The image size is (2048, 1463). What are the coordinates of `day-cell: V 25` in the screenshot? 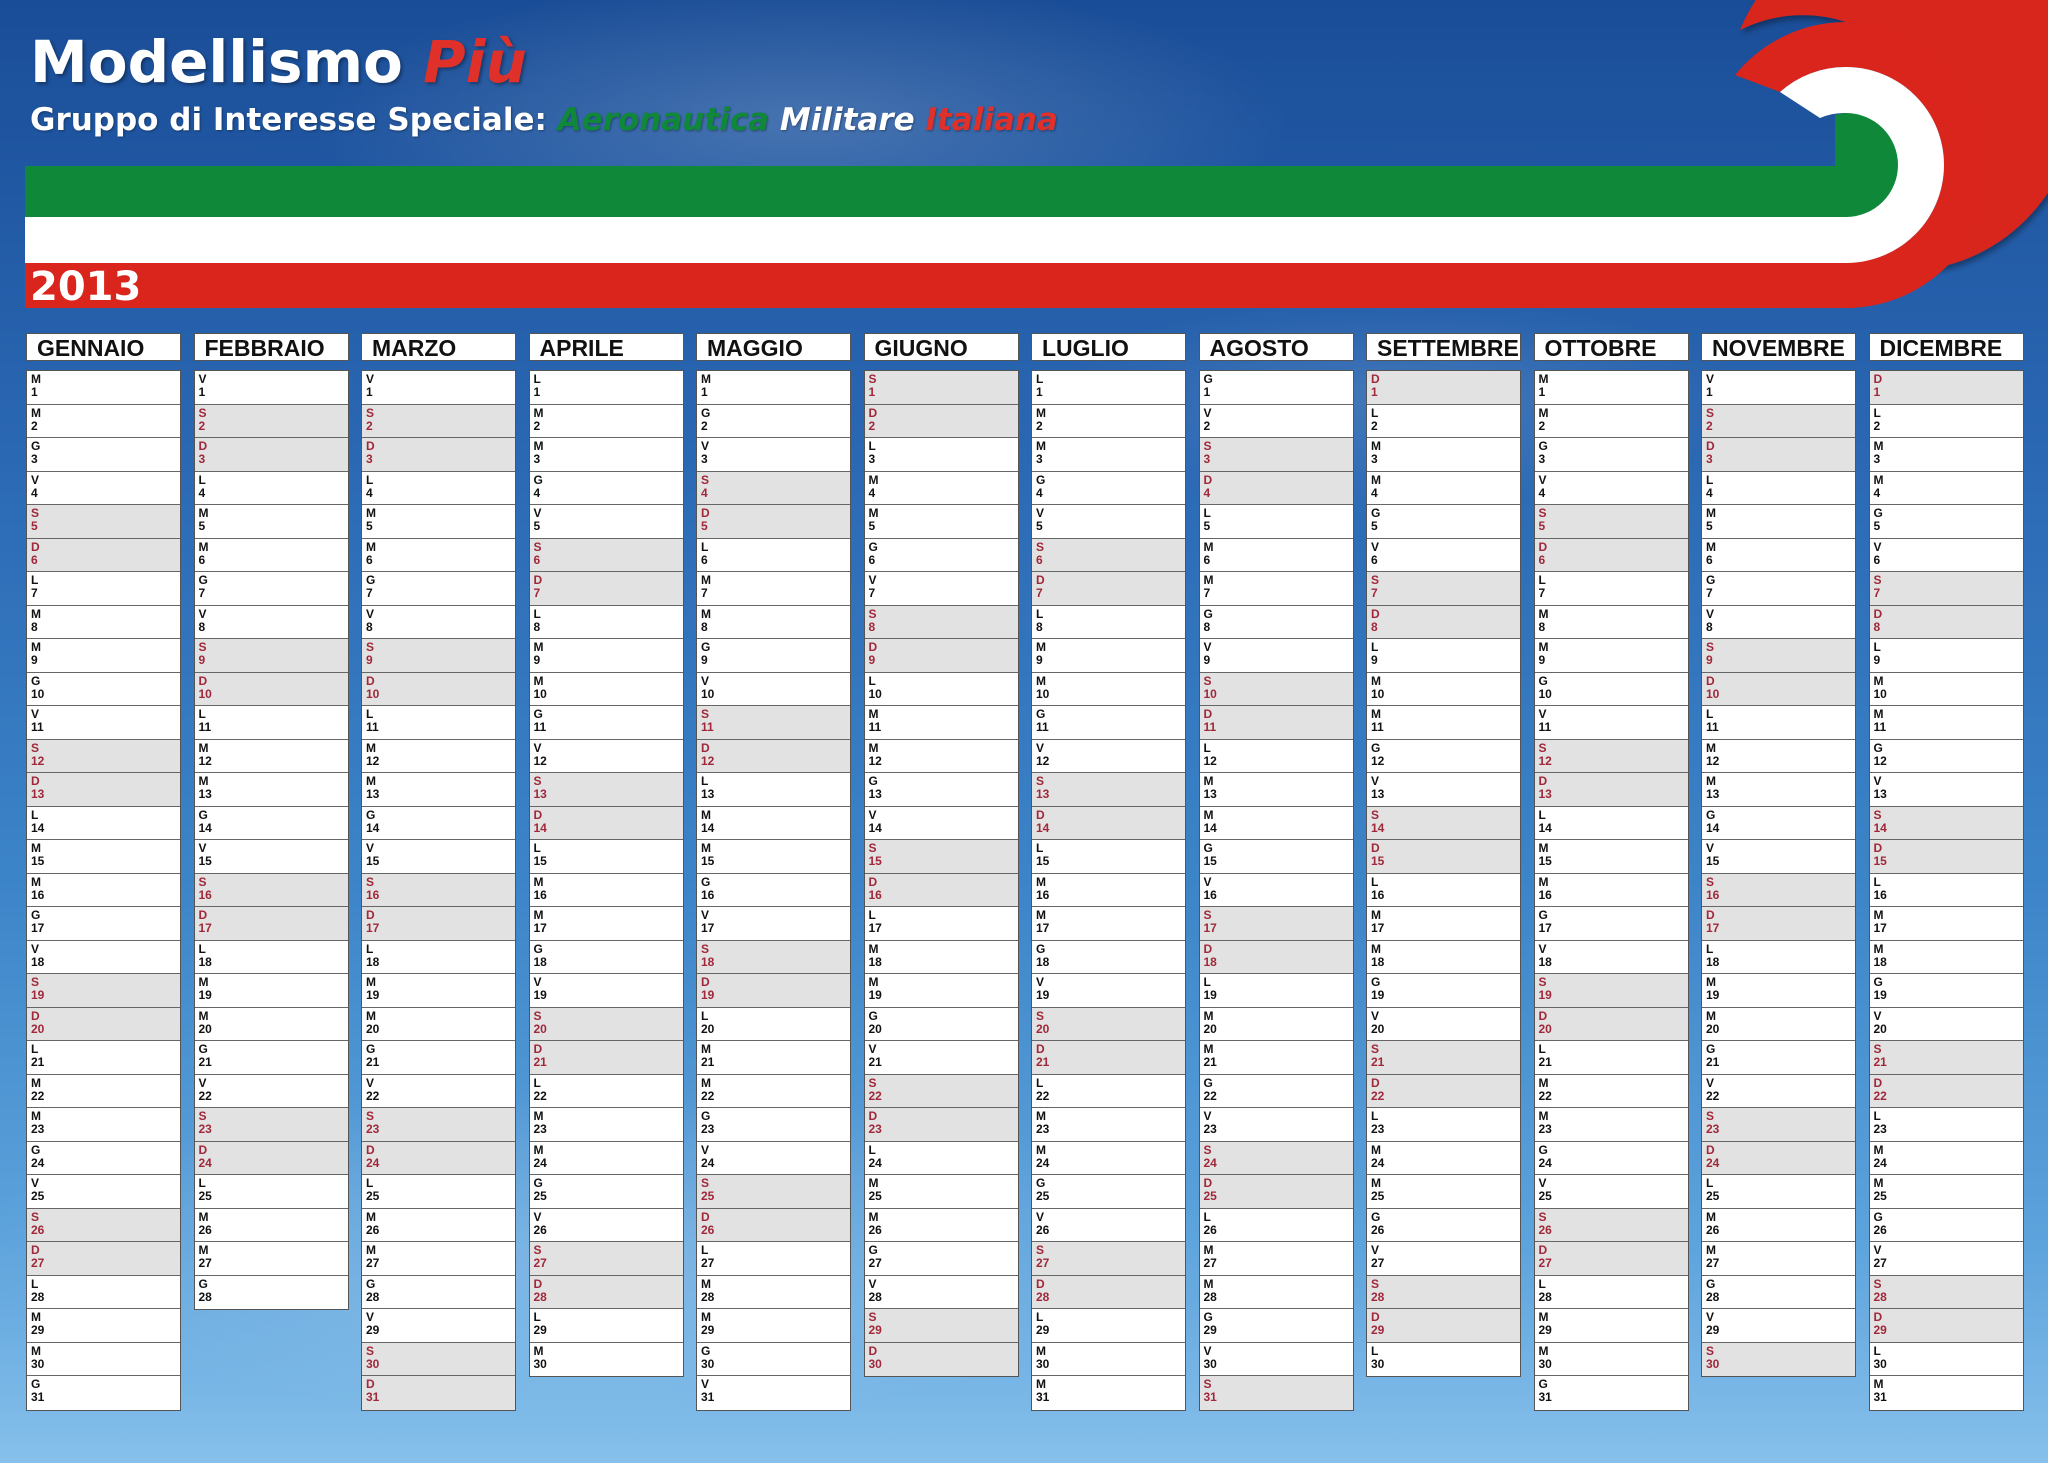 It's located at (1611, 1192).